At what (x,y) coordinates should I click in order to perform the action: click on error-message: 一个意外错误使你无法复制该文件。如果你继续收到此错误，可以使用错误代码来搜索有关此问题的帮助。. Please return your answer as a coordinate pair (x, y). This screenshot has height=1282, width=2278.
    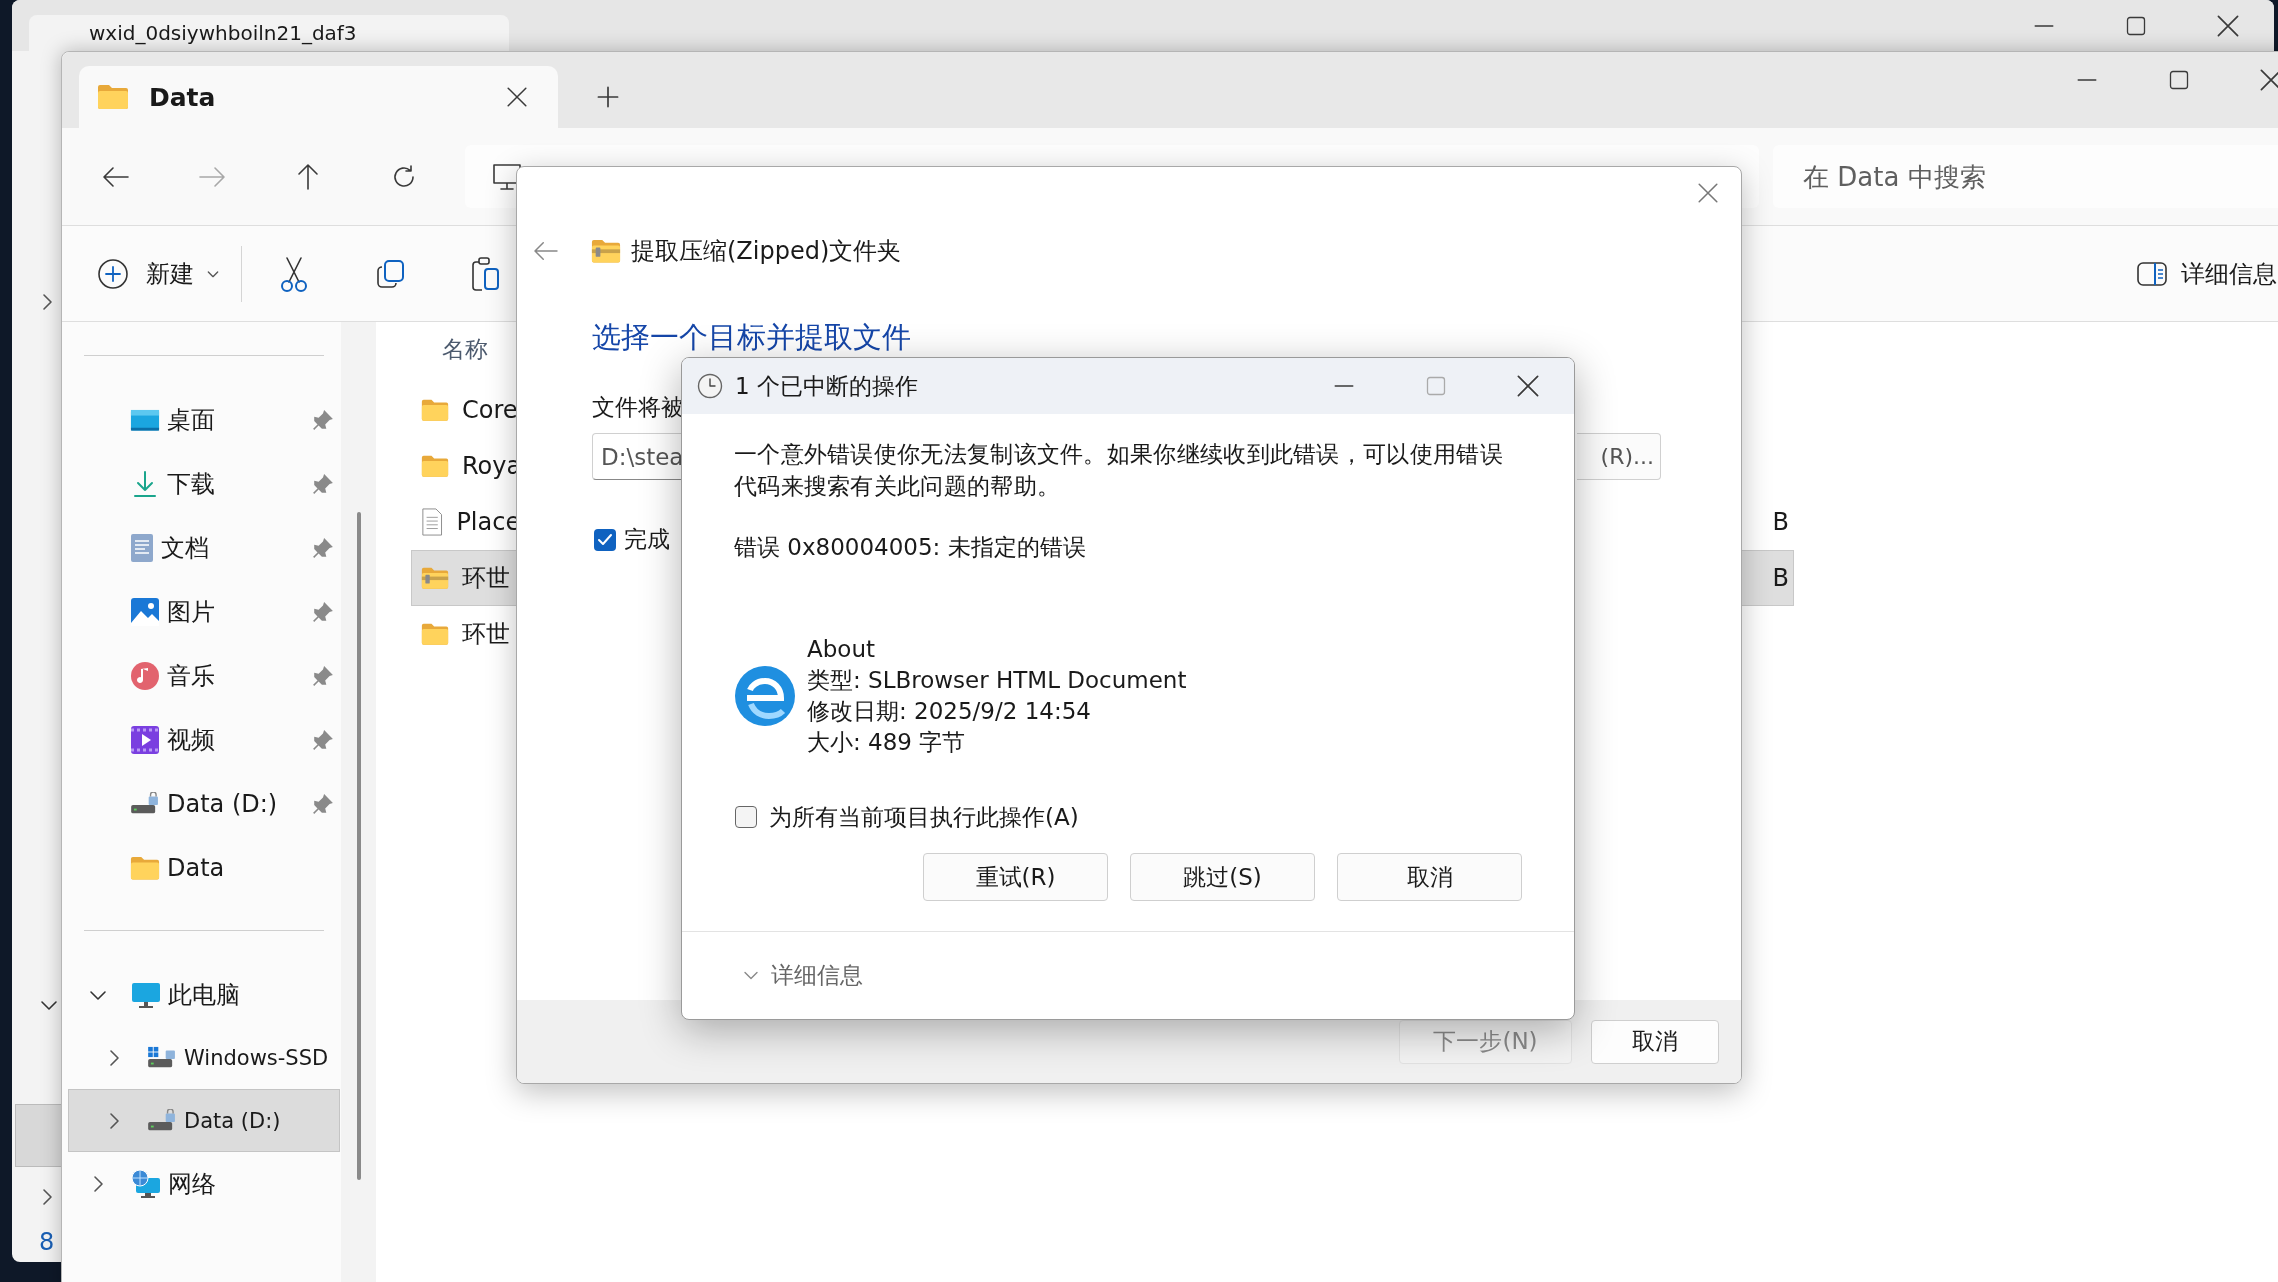
    Looking at the image, I should click on (1119, 470).